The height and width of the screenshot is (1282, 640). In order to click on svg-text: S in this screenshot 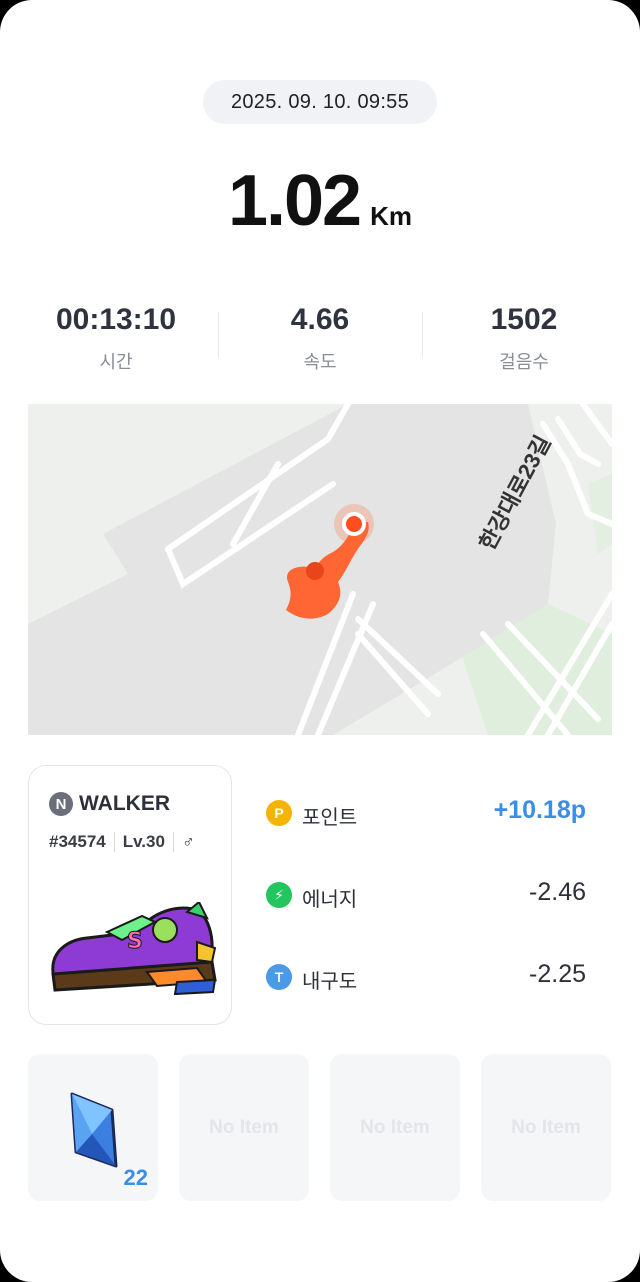, I will do `click(135, 941)`.